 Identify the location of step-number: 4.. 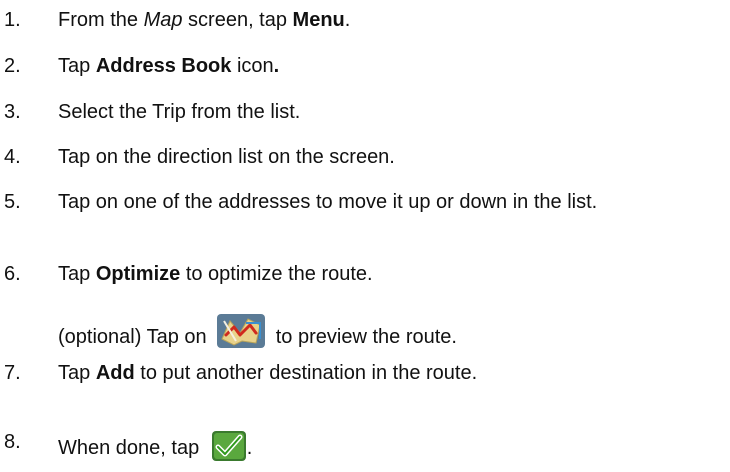
(12, 157).